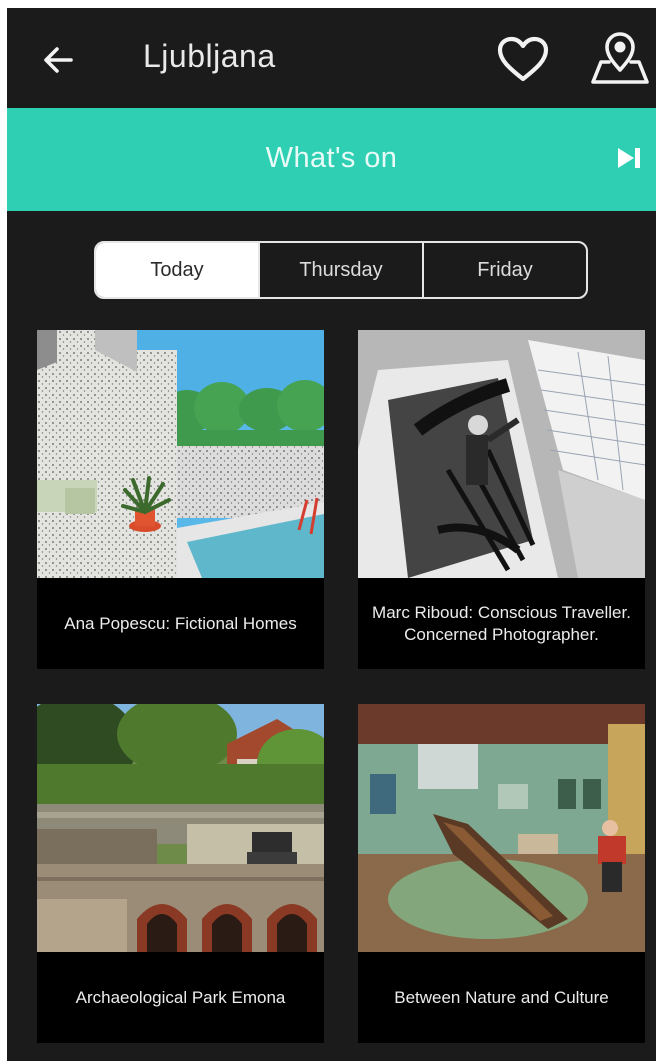 The image size is (664, 1061). I want to click on skip-next-button, so click(629, 158).